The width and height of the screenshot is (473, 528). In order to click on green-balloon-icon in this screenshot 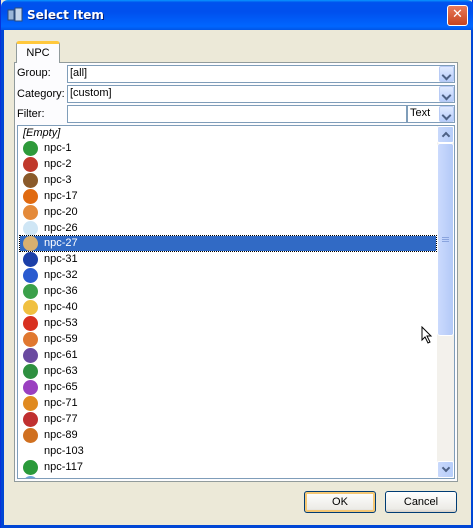, I will do `click(30, 467)`.